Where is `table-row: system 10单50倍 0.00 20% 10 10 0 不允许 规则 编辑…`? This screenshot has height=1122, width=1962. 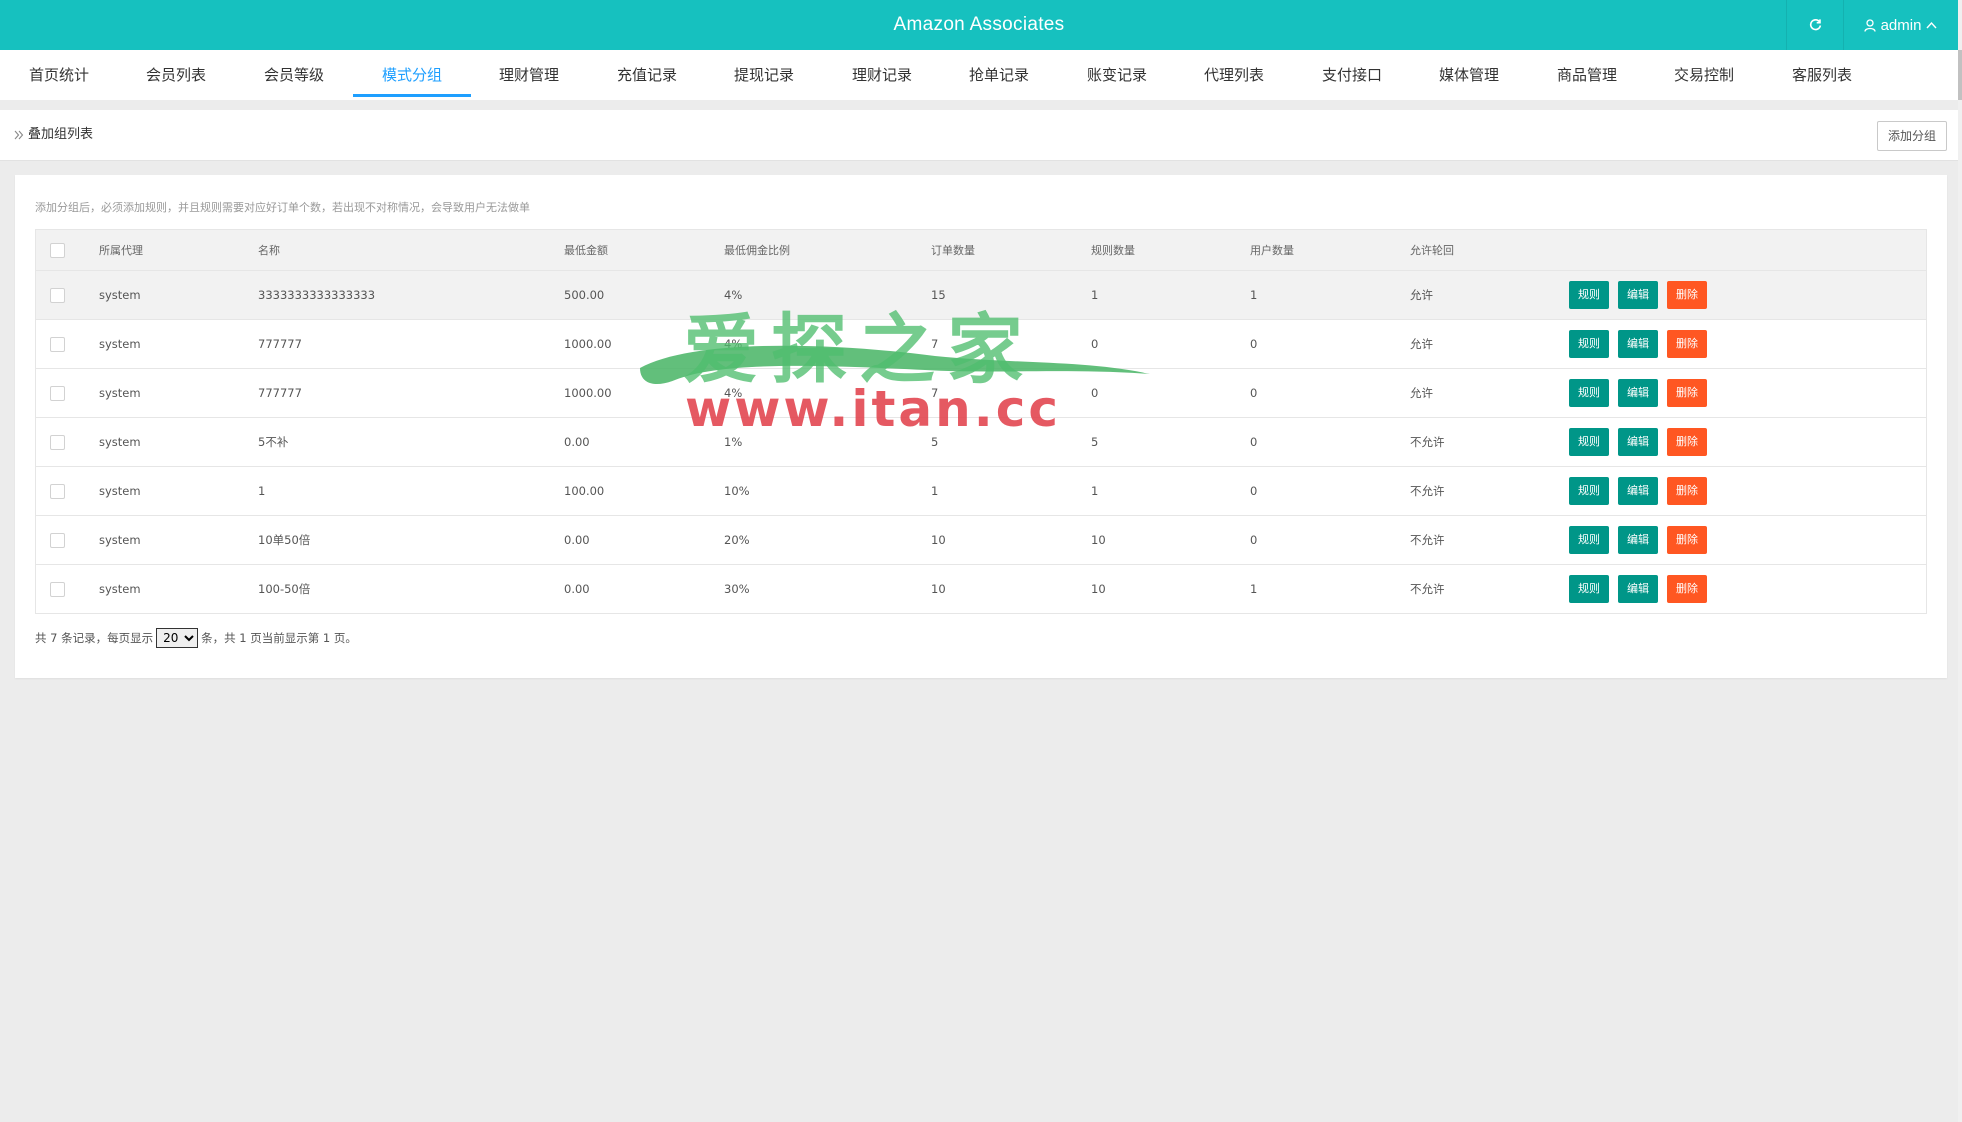
table-row: system 10单50倍 0.00 20% 10 10 0 不允许 规则 编辑… is located at coordinates (981, 540).